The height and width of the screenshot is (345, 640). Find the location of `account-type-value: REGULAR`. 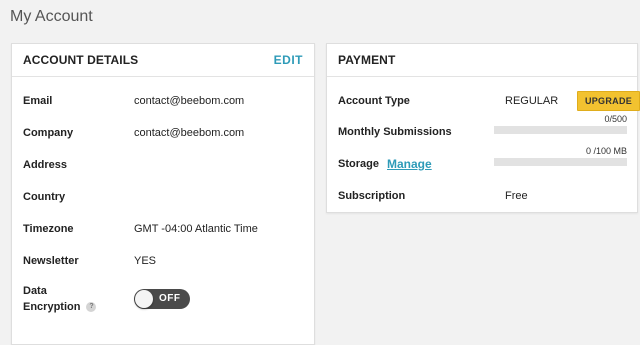

account-type-value: REGULAR is located at coordinates (532, 101).